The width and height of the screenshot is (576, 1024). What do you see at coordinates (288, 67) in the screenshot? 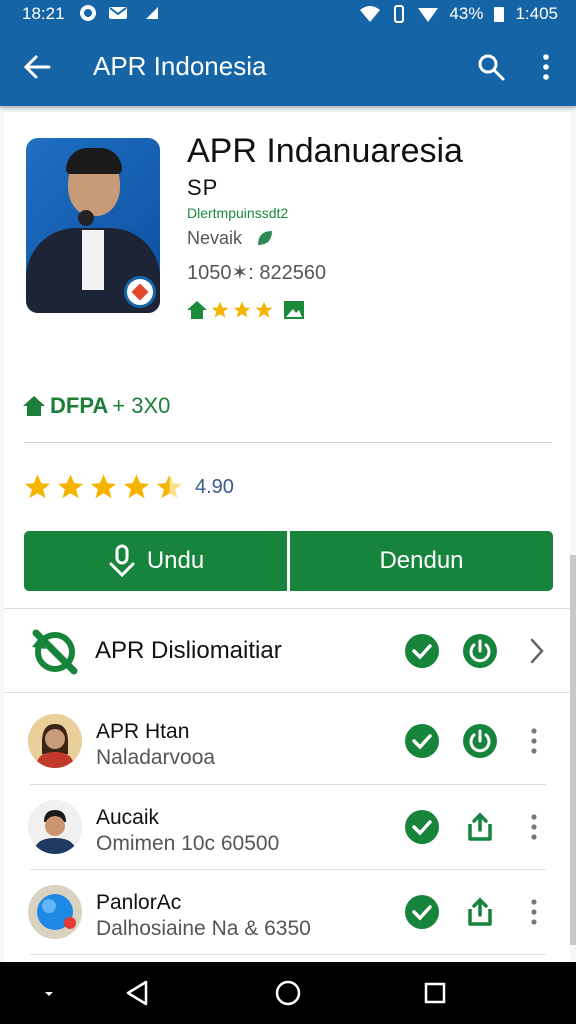
I see `app-bar: APR Indonesia` at bounding box center [288, 67].